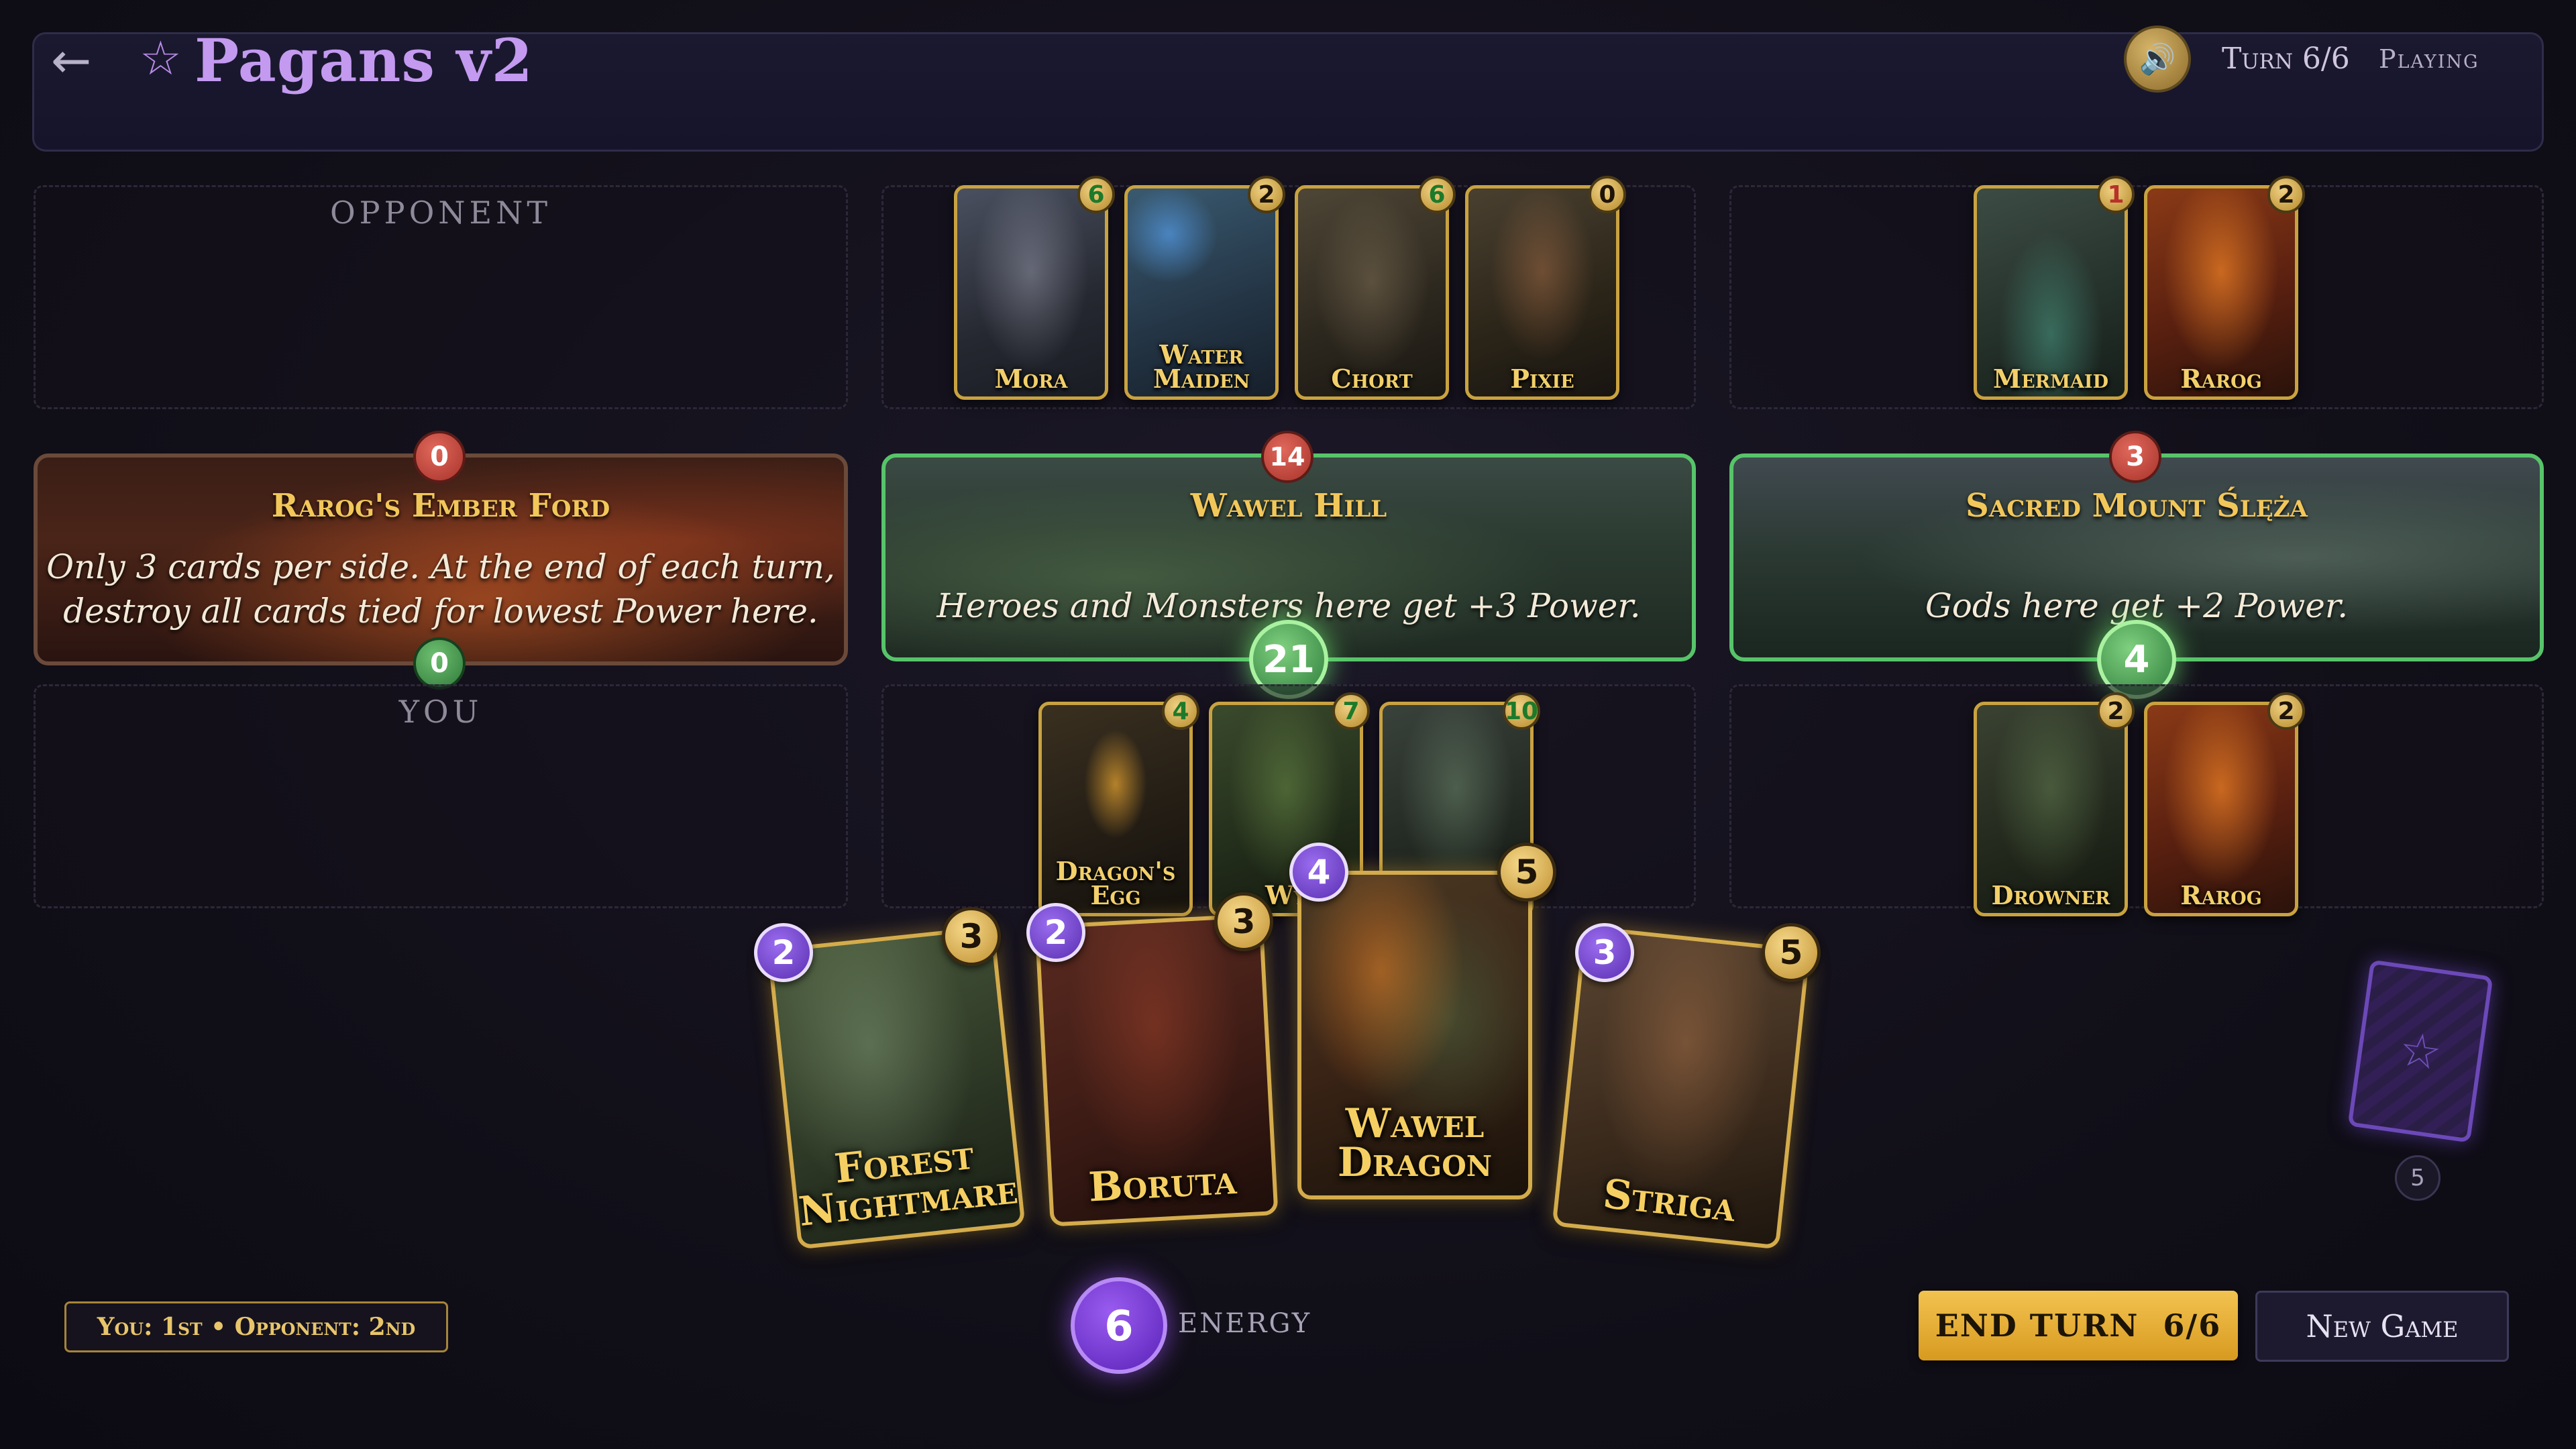 The image size is (2576, 1449). Describe the element at coordinates (1201, 366) in the screenshot. I see `card-name: Water Maiden` at that location.